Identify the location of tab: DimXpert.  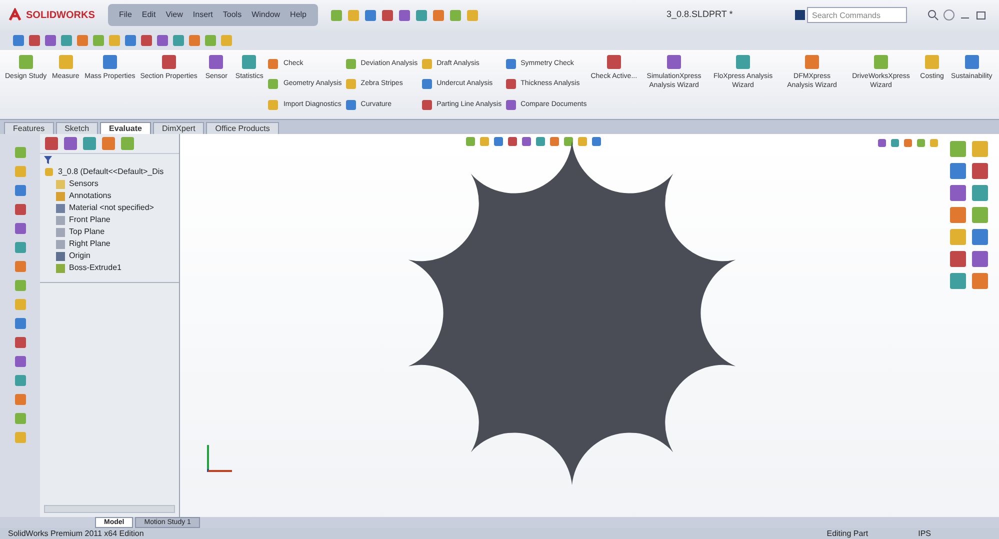
(178, 128).